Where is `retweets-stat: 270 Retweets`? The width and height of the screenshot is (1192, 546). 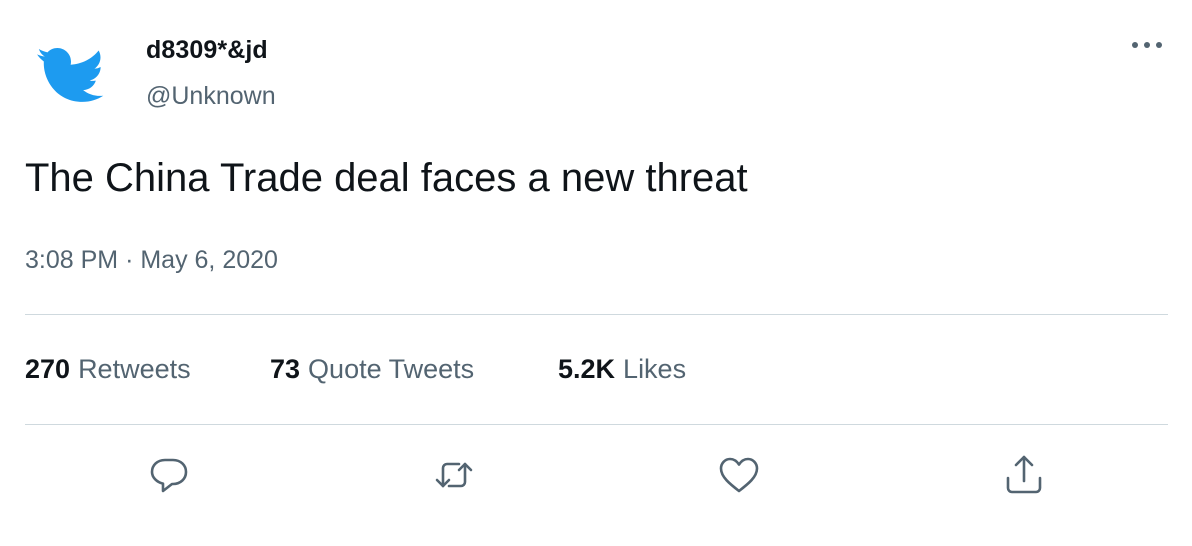
retweets-stat: 270 Retweets is located at coordinates (147, 369).